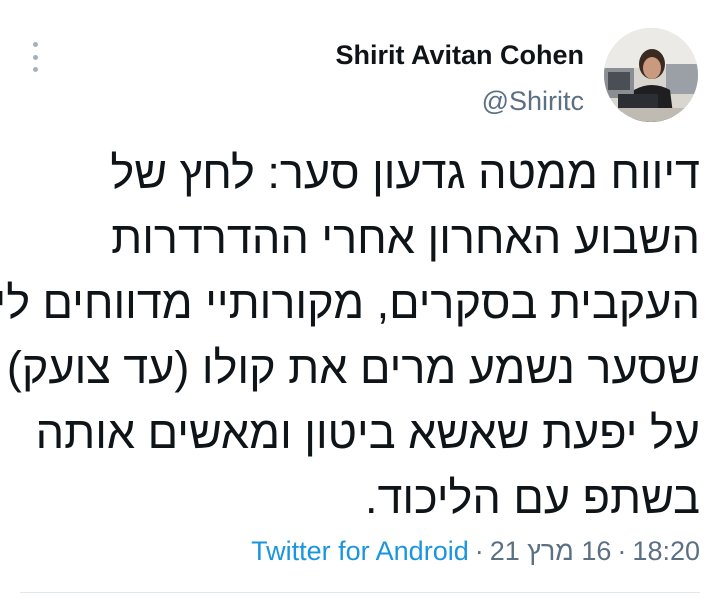 This screenshot has height=601, width=720. I want to click on author-display-name: Shirit Avitan Cohen, so click(459, 55).